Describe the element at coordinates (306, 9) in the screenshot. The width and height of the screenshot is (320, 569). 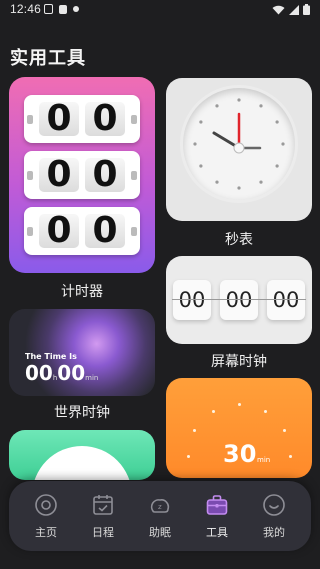
I see `battery-icon` at that location.